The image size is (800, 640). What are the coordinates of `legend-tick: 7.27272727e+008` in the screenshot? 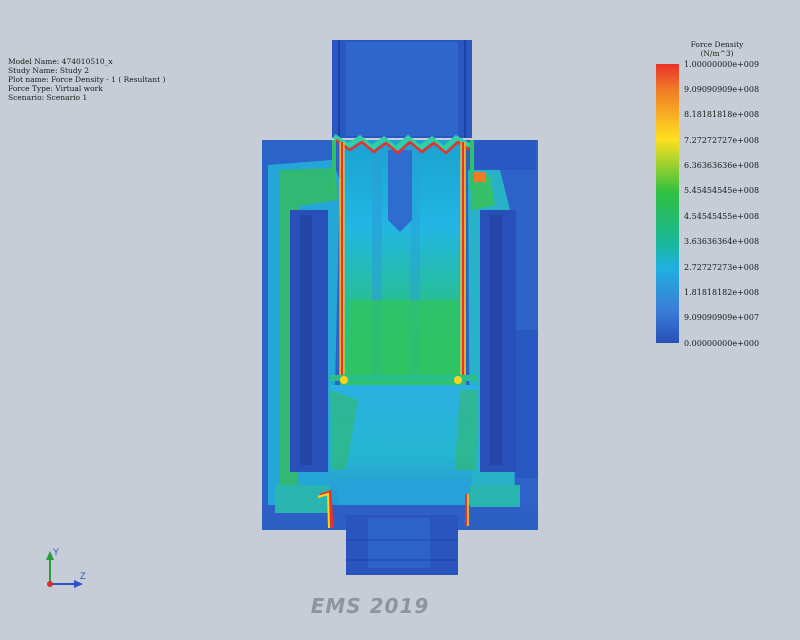 It's located at (722, 140).